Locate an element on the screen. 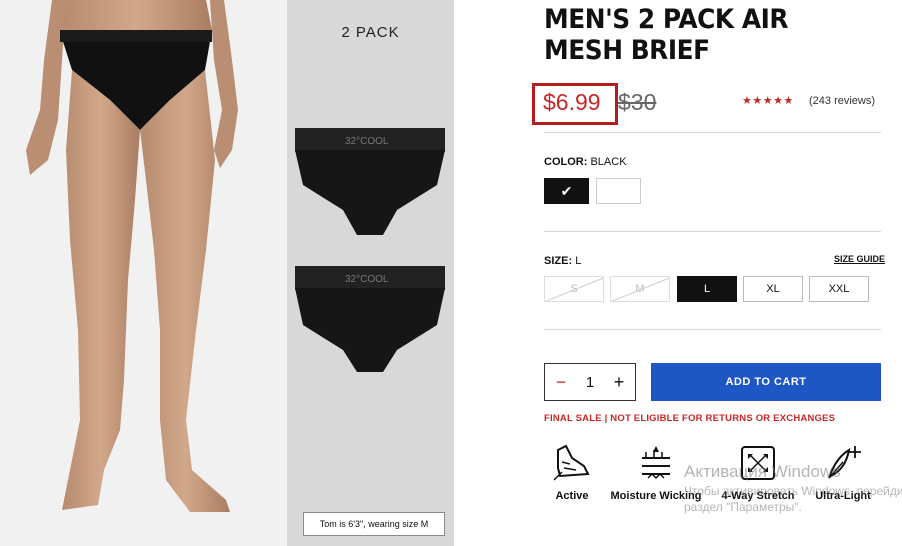 This screenshot has height=546, width=902. color-swatch-black: ✔ is located at coordinates (566, 191).